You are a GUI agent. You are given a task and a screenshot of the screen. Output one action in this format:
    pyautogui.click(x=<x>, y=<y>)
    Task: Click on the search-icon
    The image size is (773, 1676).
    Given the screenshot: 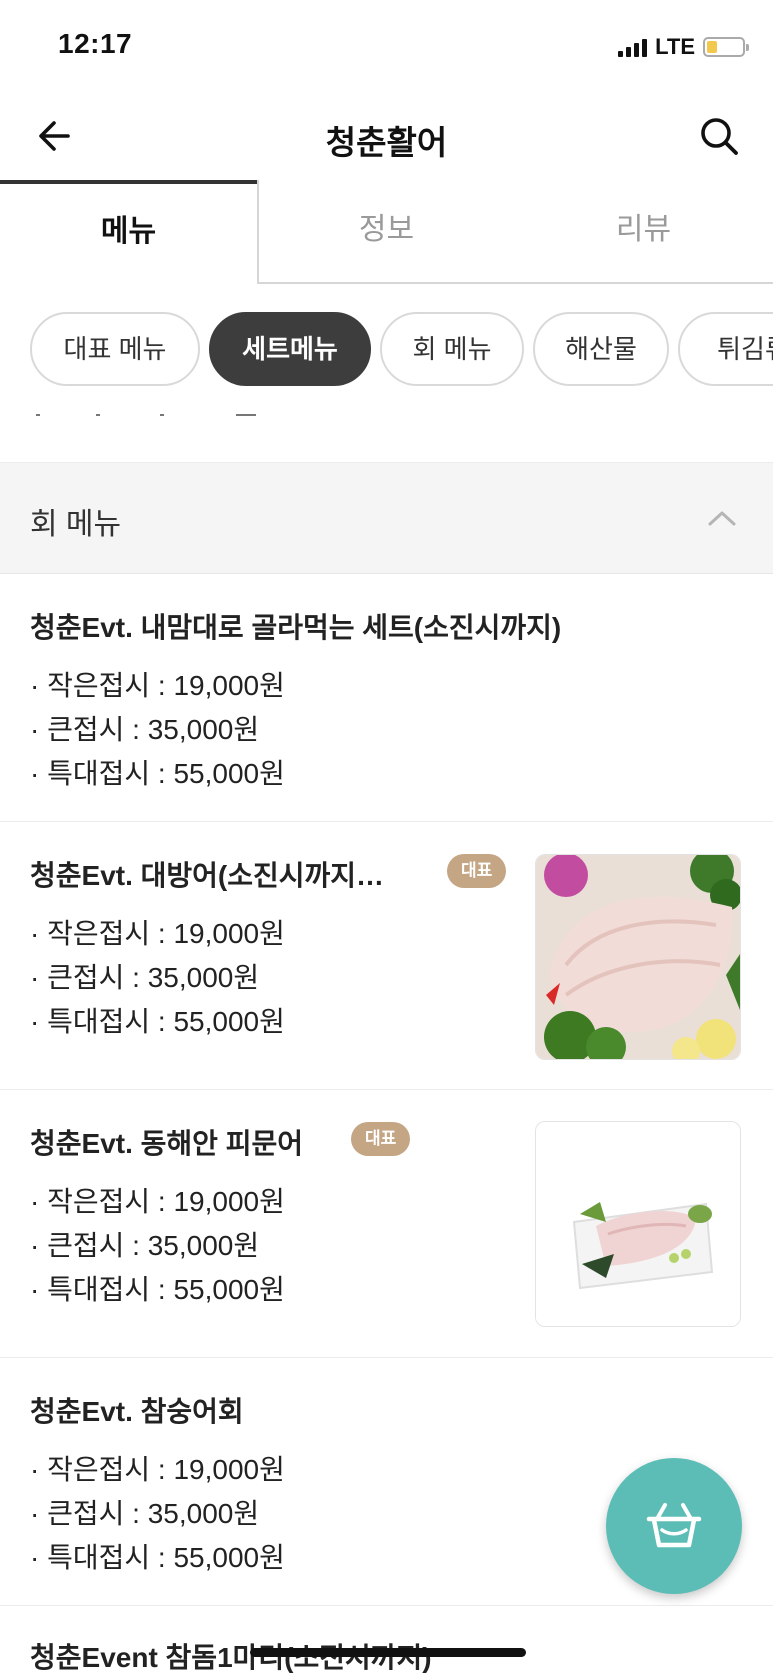 What is the action you would take?
    pyautogui.click(x=719, y=136)
    